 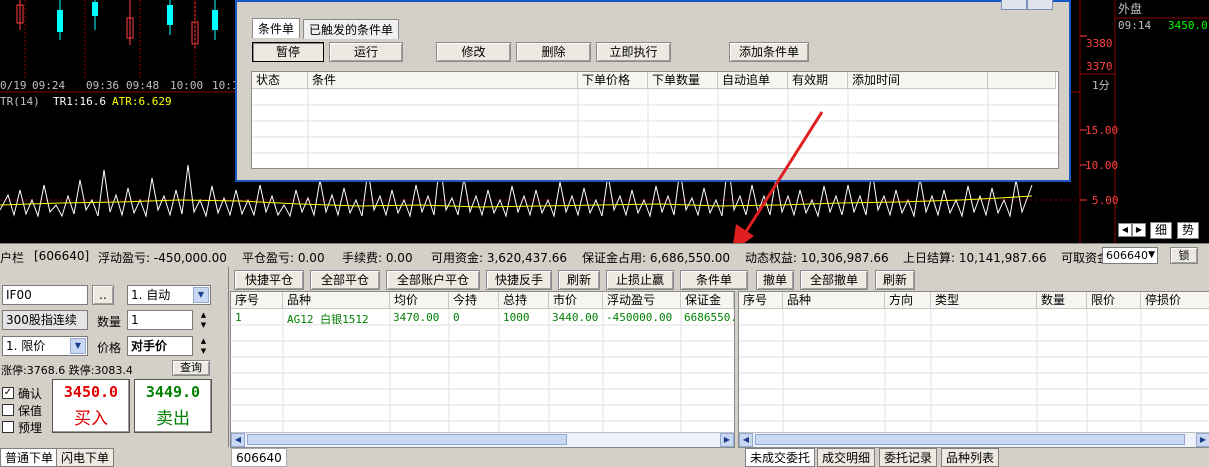 What do you see at coordinates (8, 427) in the screenshot?
I see `preset-checkbox` at bounding box center [8, 427].